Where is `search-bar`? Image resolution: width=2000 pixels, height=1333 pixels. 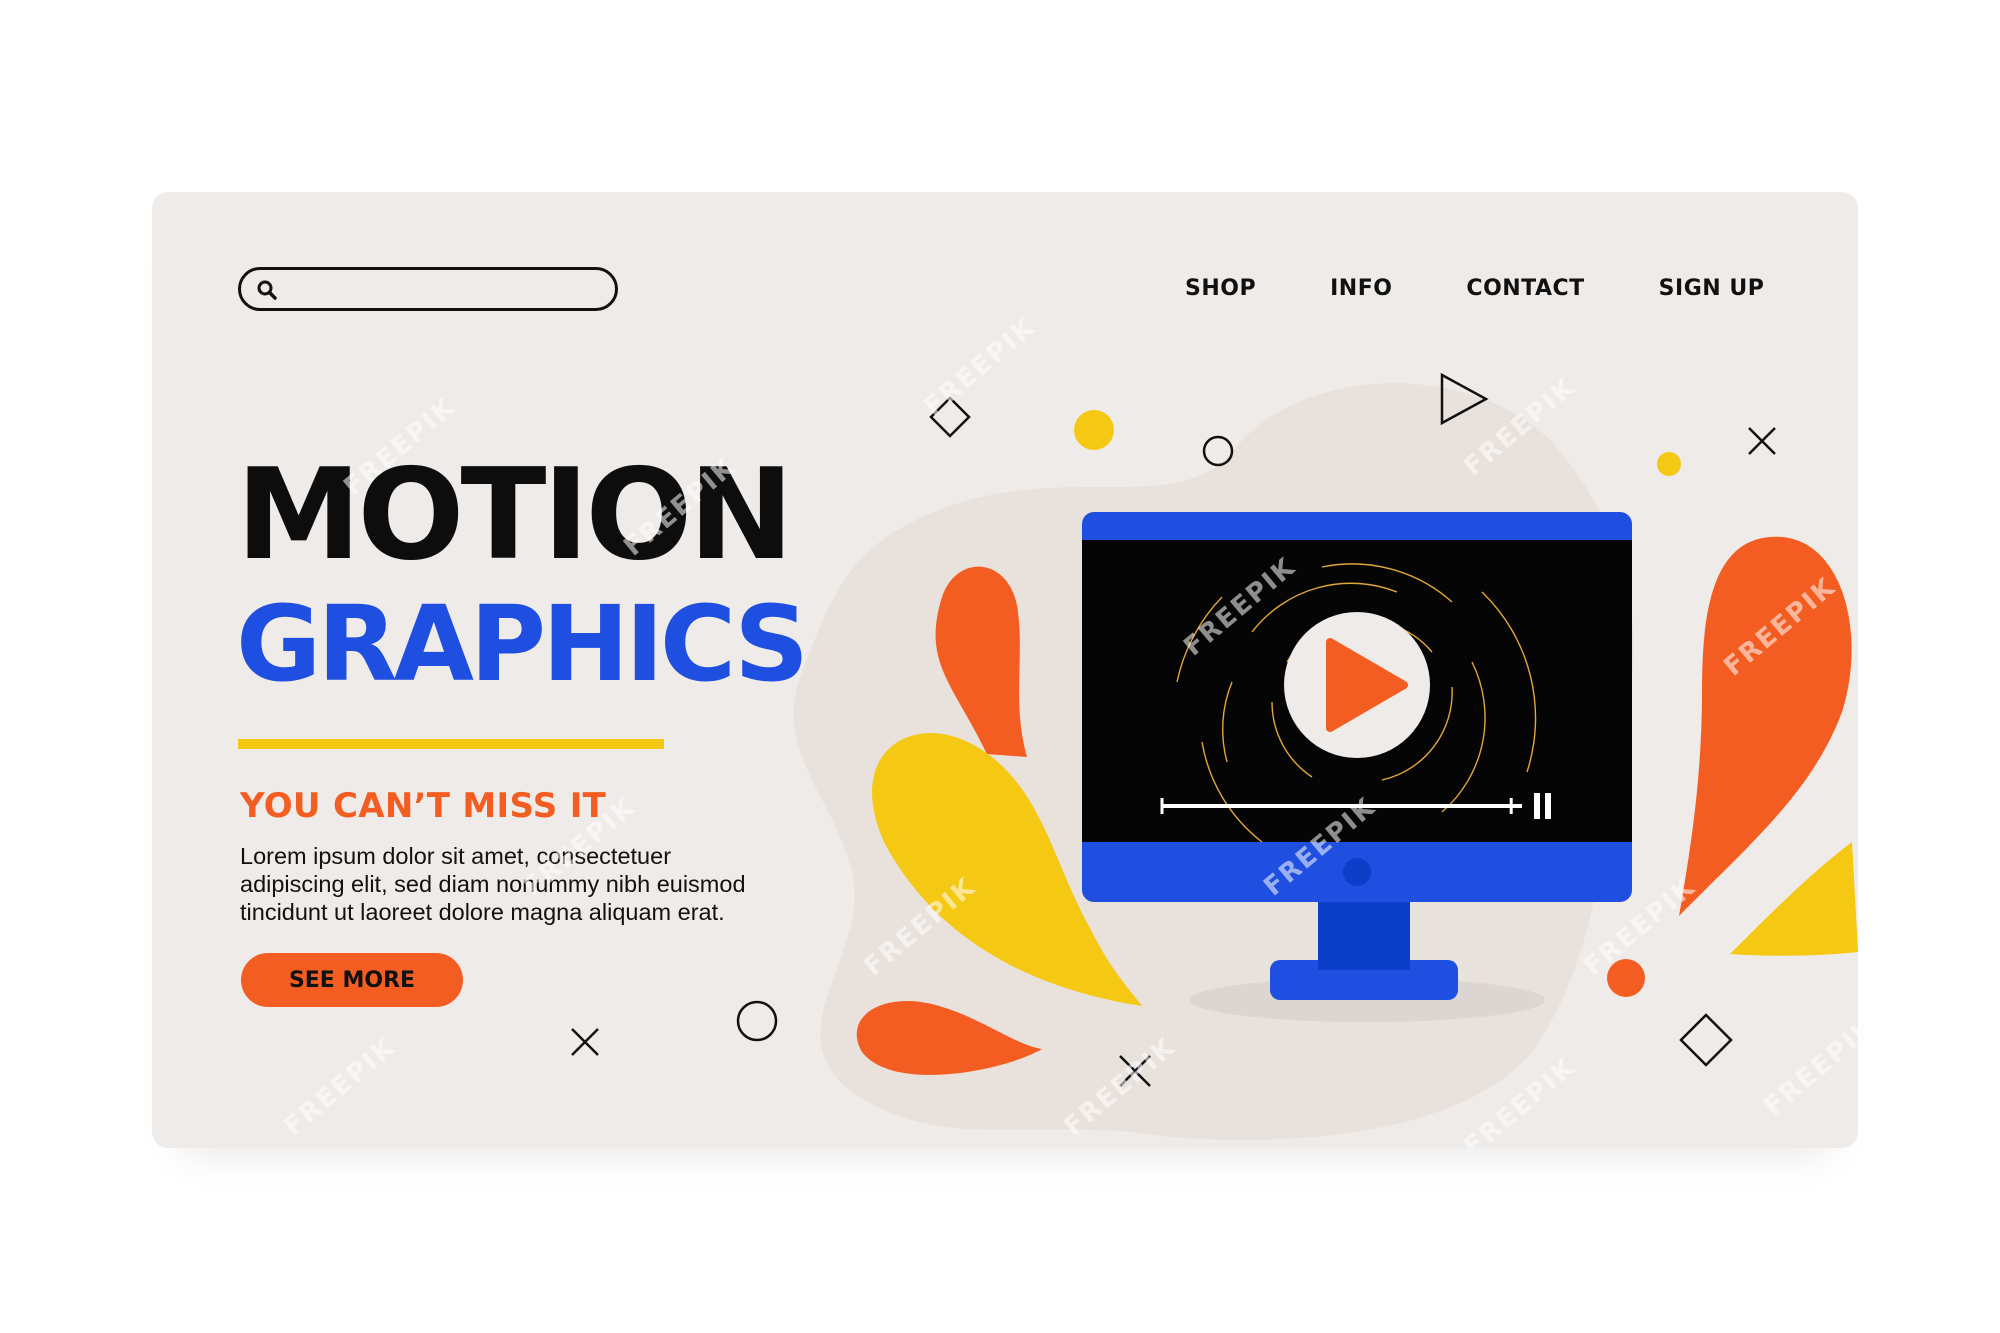
search-bar is located at coordinates (428, 289).